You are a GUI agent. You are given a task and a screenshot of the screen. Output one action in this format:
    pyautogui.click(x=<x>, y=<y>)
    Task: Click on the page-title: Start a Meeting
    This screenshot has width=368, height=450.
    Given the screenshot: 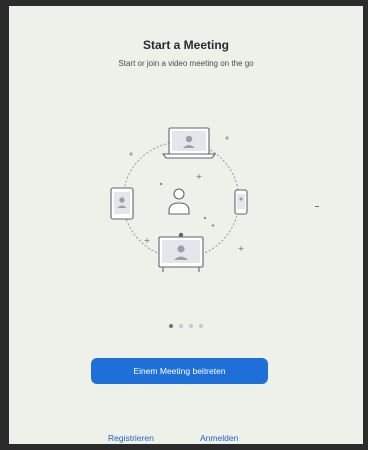 What is the action you would take?
    pyautogui.click(x=185, y=45)
    